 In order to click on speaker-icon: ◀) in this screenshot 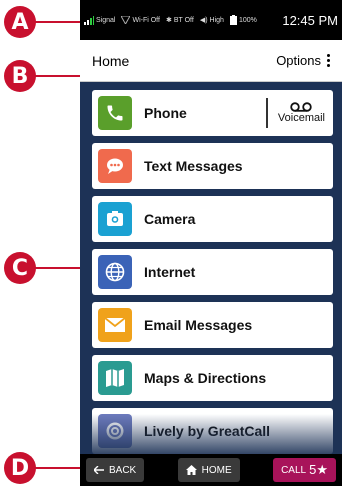, I will do `click(203, 20)`.